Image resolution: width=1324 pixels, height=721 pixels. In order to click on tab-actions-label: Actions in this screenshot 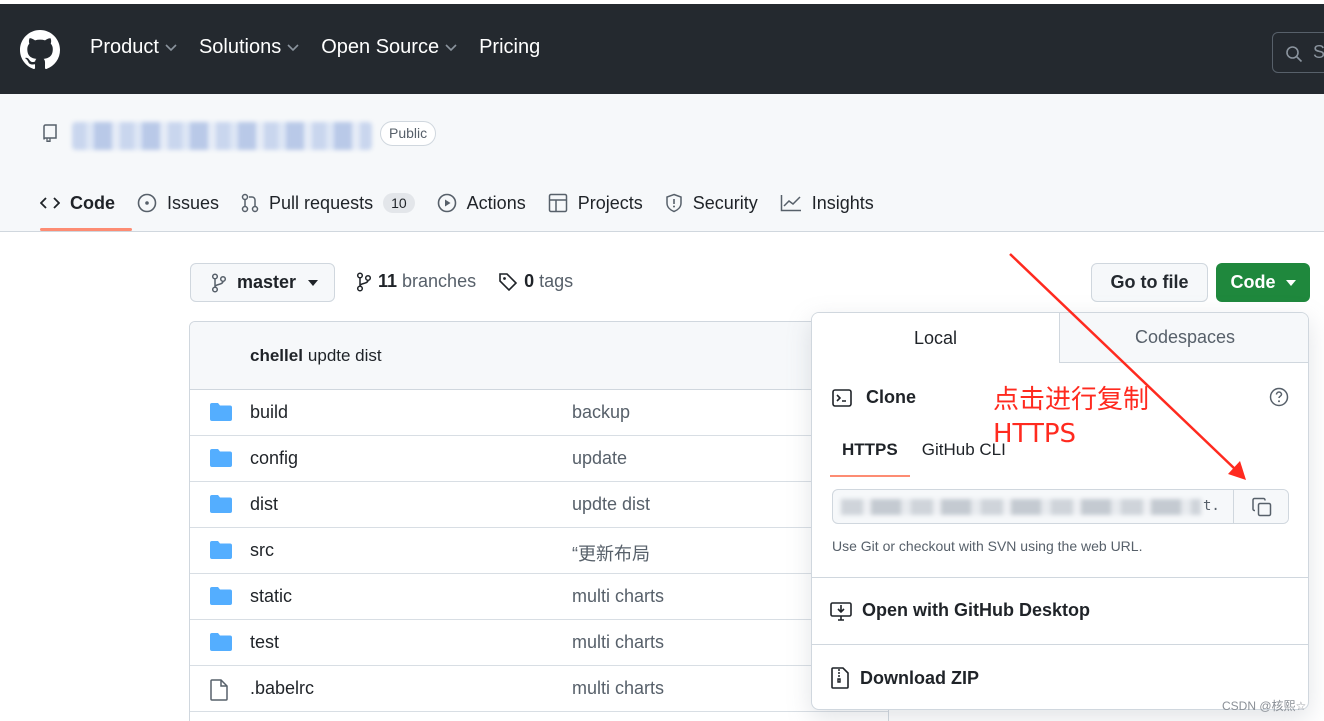, I will do `click(496, 202)`.